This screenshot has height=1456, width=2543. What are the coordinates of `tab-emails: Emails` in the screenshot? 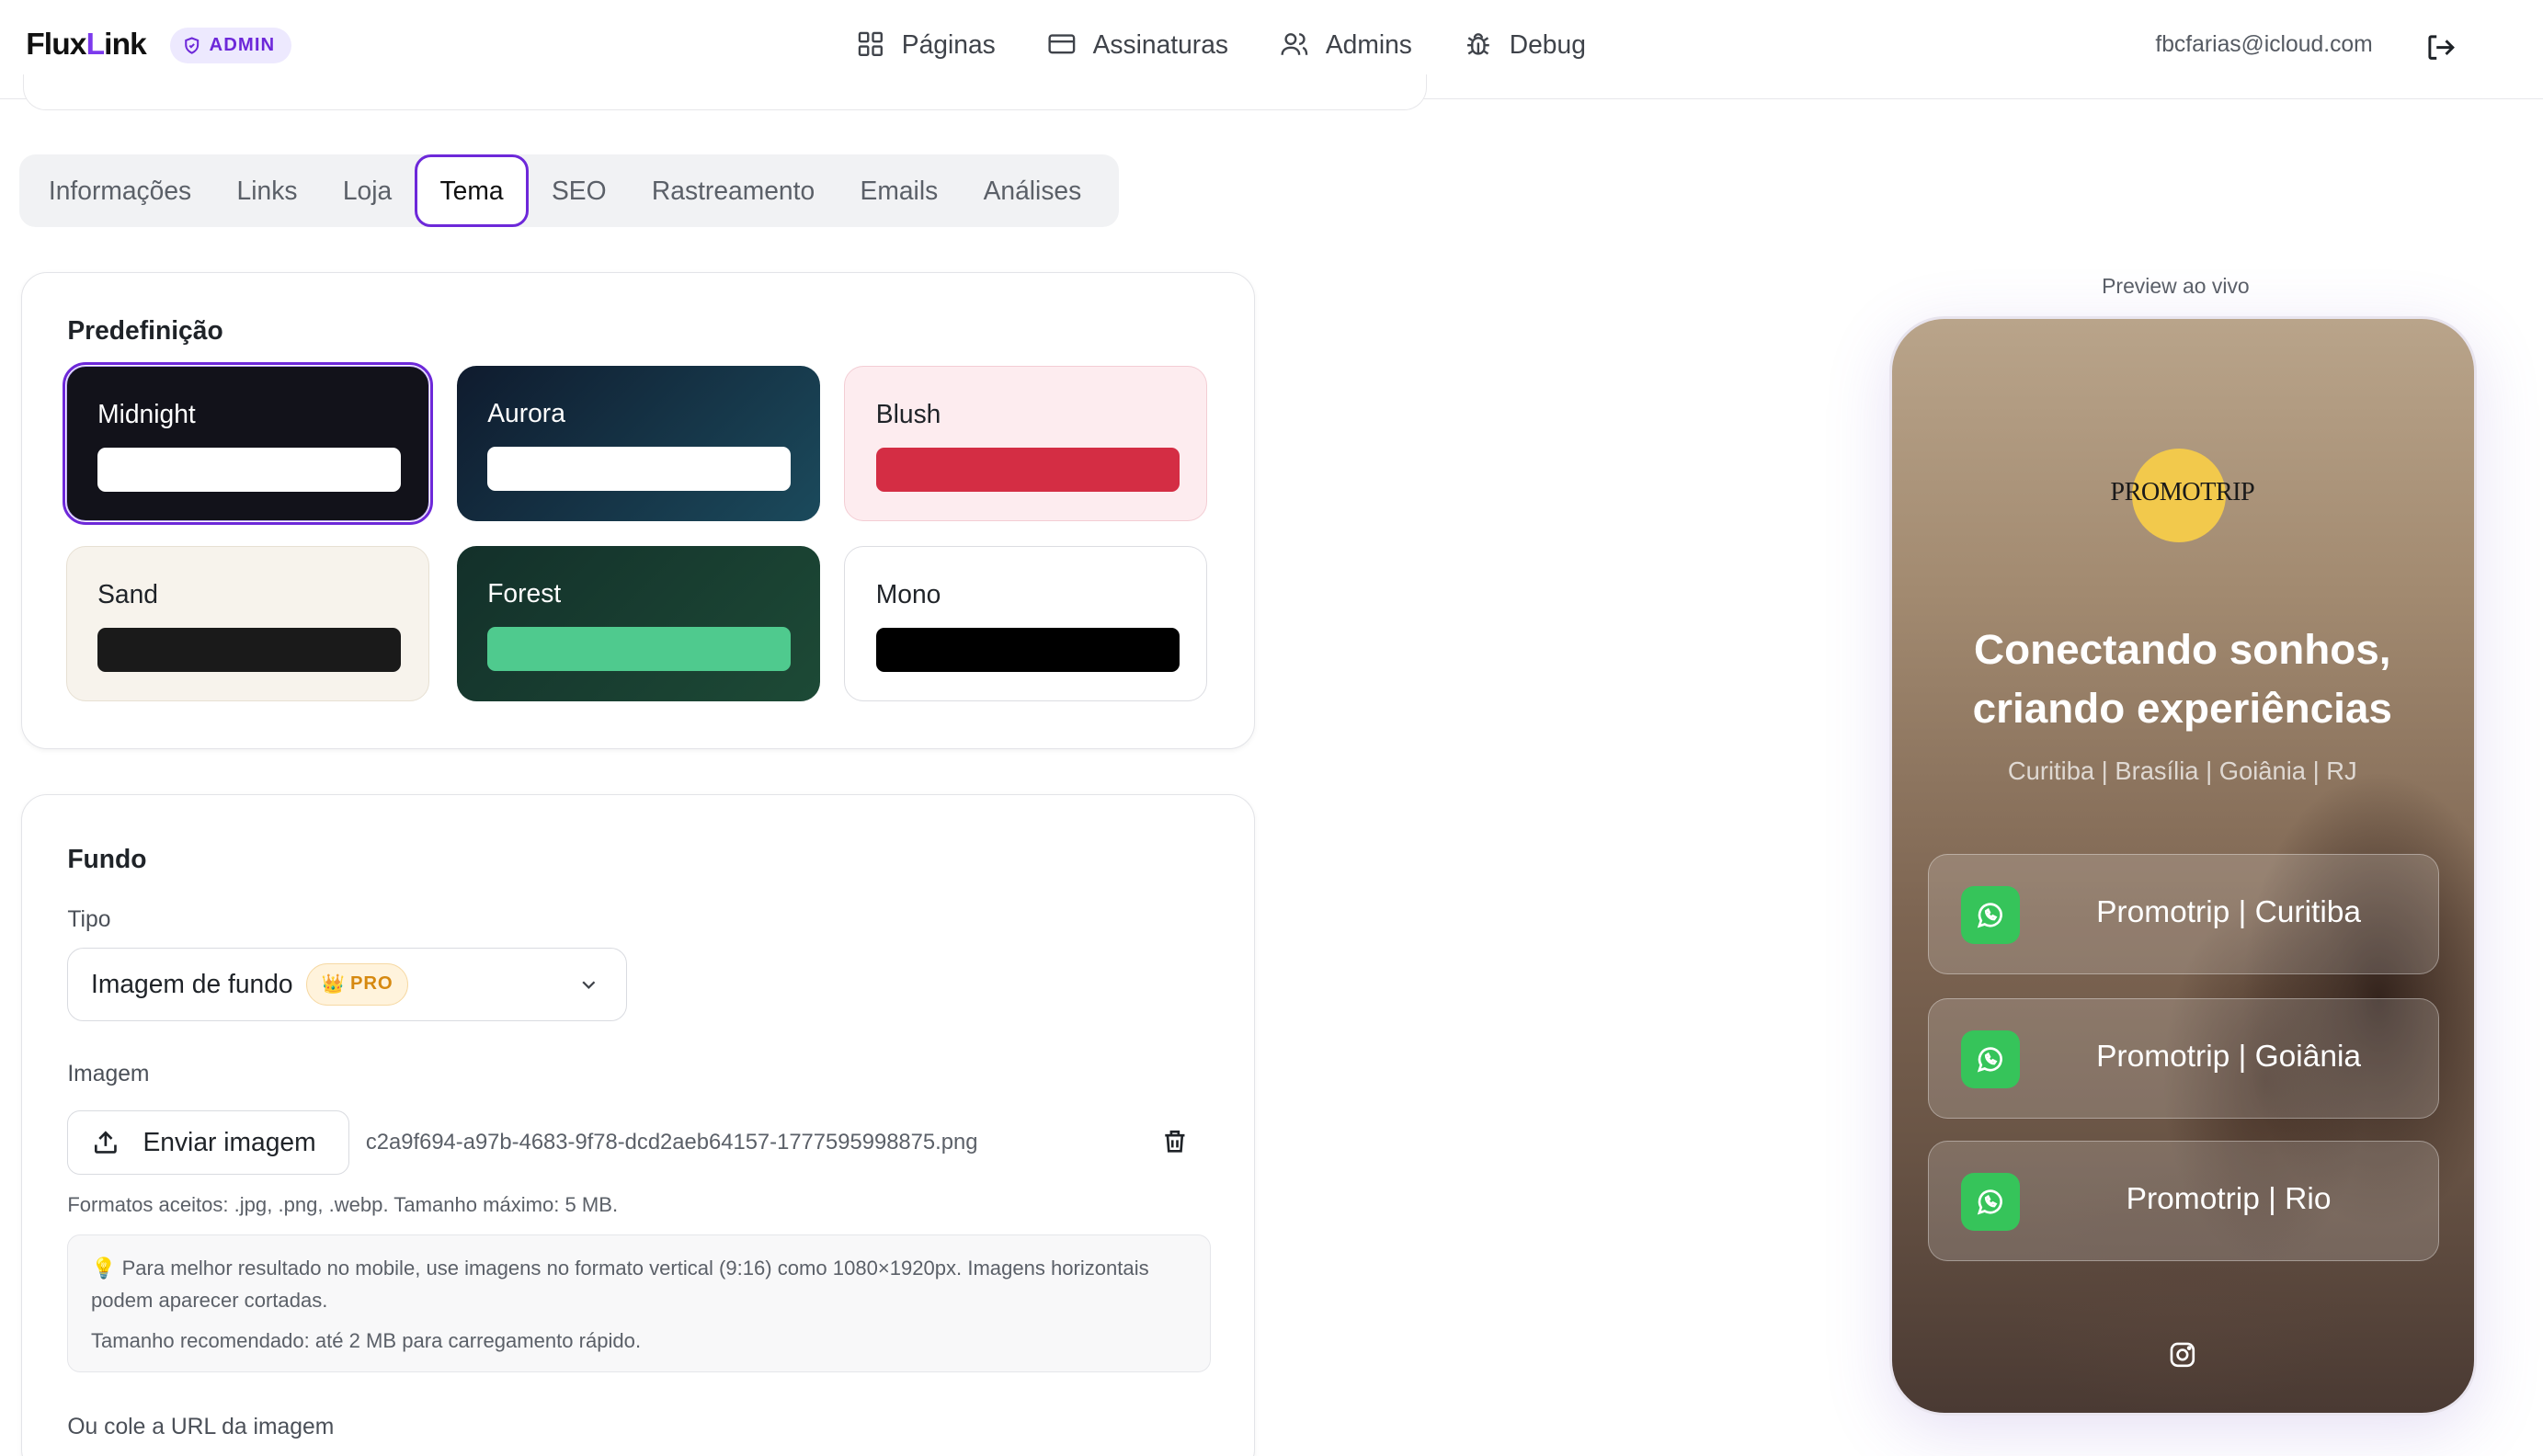 It's located at (900, 190).